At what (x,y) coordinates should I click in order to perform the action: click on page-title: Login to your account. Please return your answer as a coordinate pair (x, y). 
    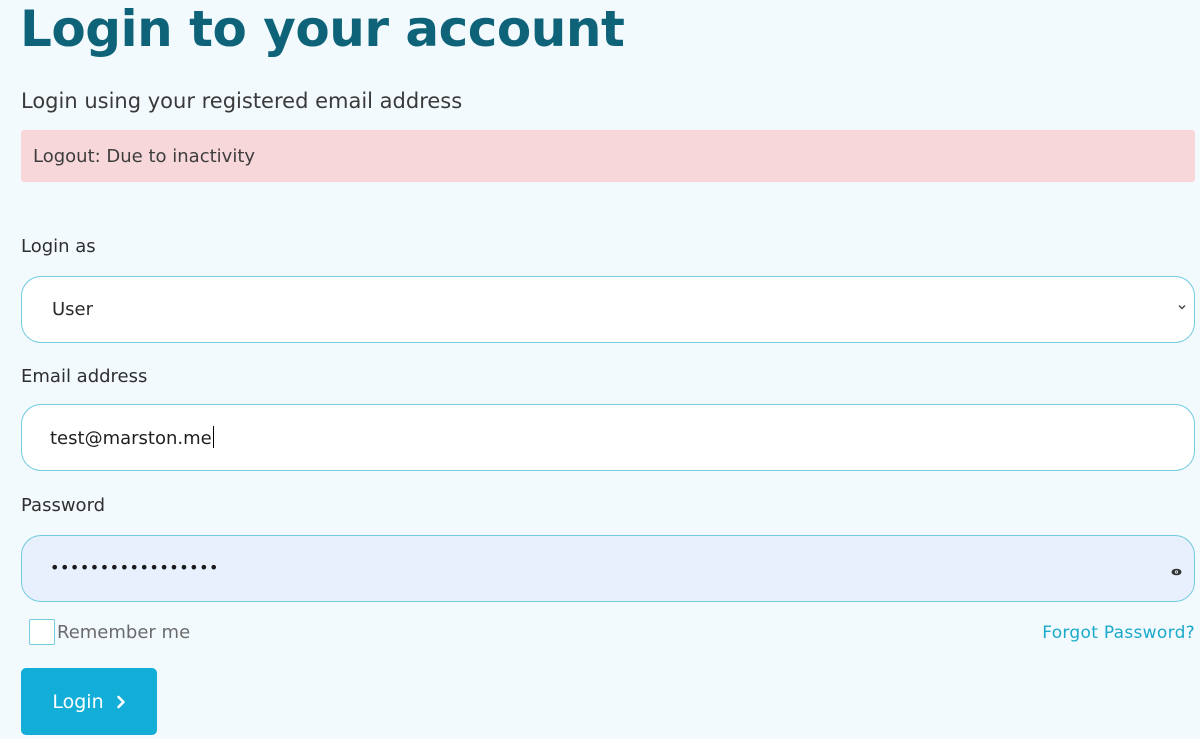
    Looking at the image, I should click on (322, 29).